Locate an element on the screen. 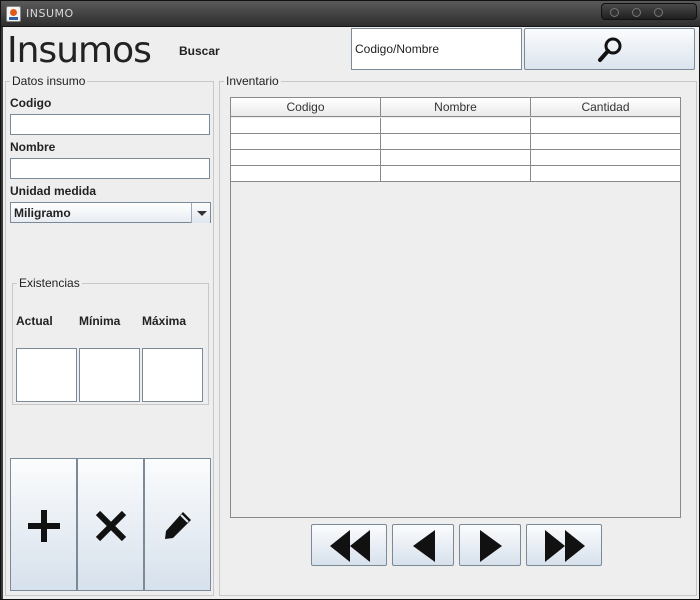 The height and width of the screenshot is (600, 700). window-title: INSUMO is located at coordinates (50, 13).